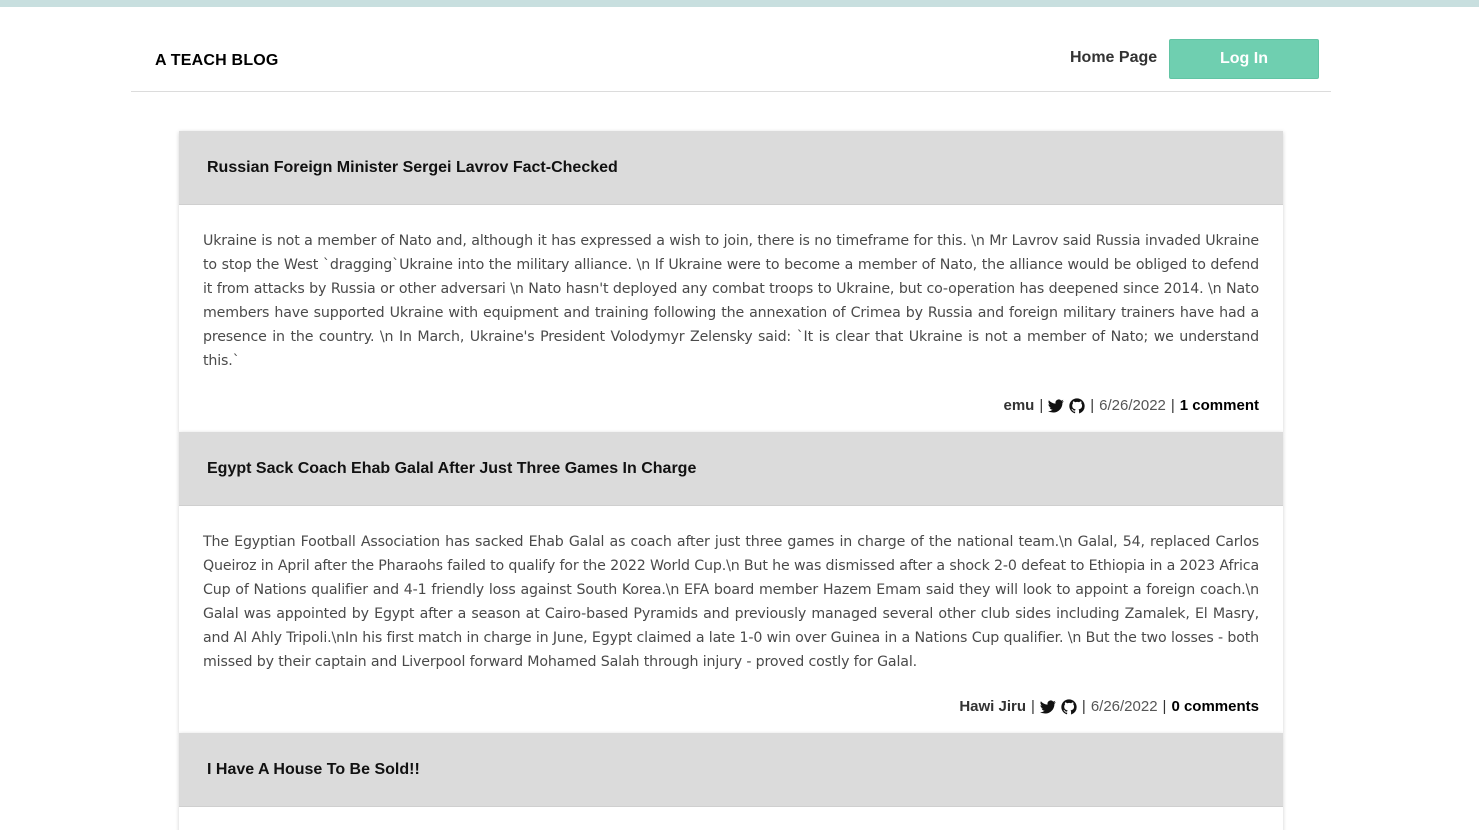 The height and width of the screenshot is (830, 1479). Describe the element at coordinates (731, 405) in the screenshot. I see `post-meta: emu | | 6/26/2022 | 1 comment` at that location.